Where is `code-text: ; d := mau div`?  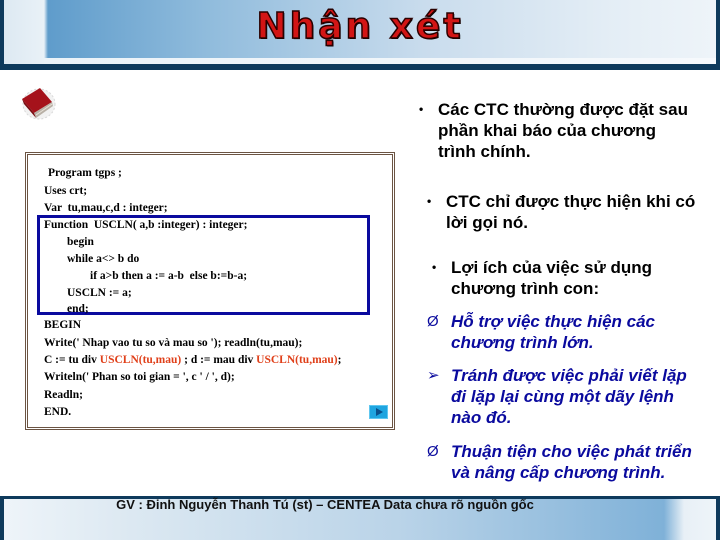
code-text: ; d := mau div is located at coordinates (219, 360).